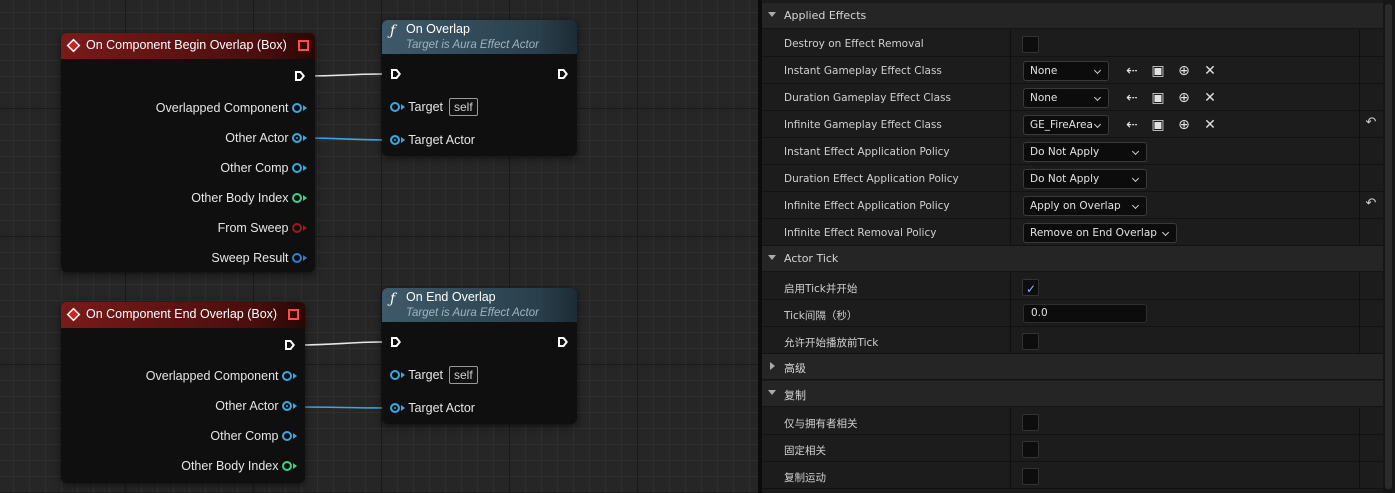  I want to click on pin-sweep-result: Sweep Result, so click(259, 258).